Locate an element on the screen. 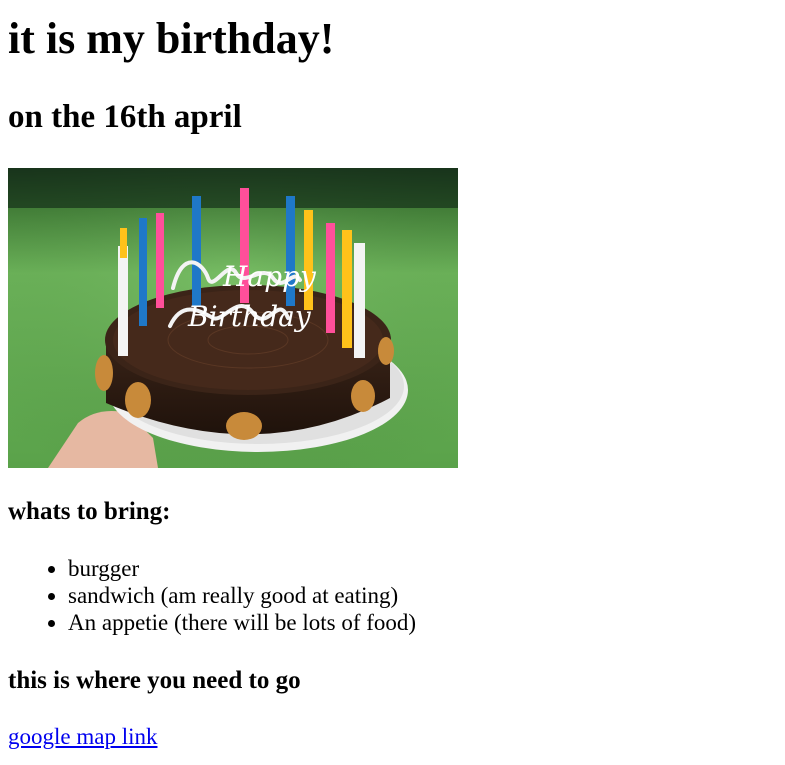 The width and height of the screenshot is (785, 765). google-map-link: google map link is located at coordinates (82, 737).